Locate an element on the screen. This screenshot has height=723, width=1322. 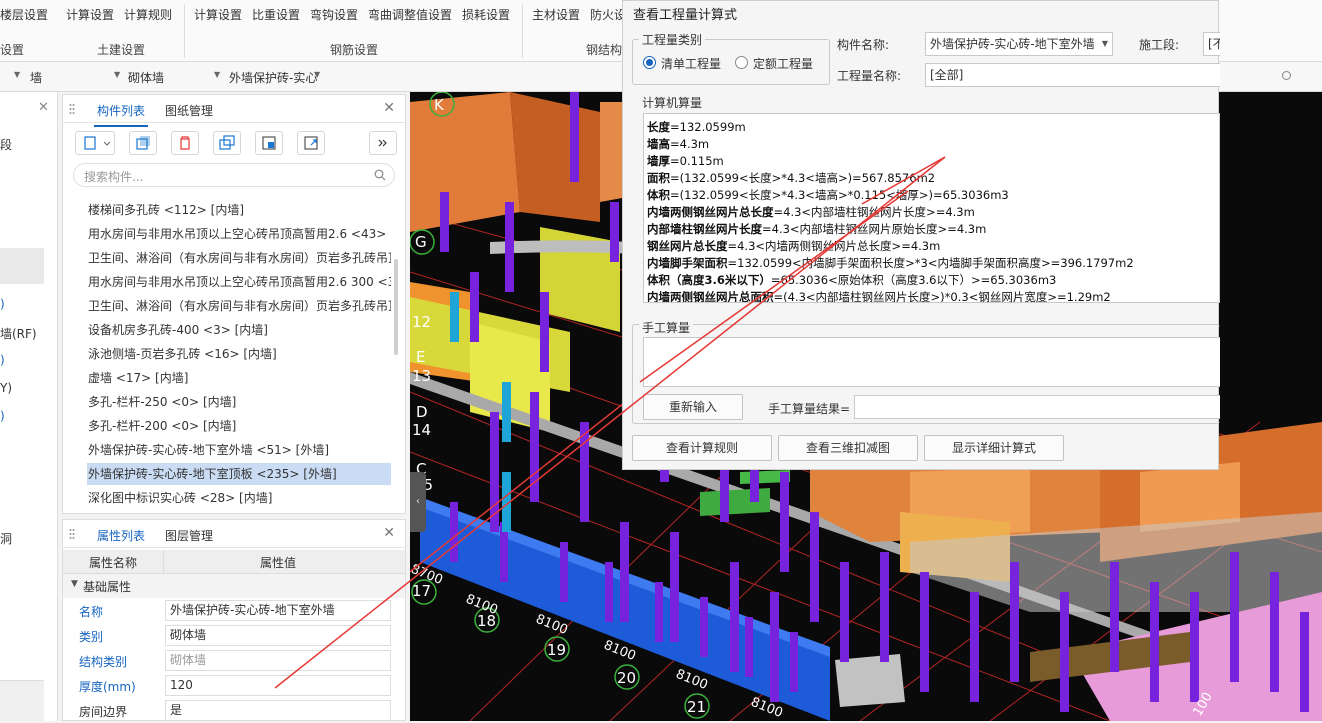
new-component-button is located at coordinates (95, 143).